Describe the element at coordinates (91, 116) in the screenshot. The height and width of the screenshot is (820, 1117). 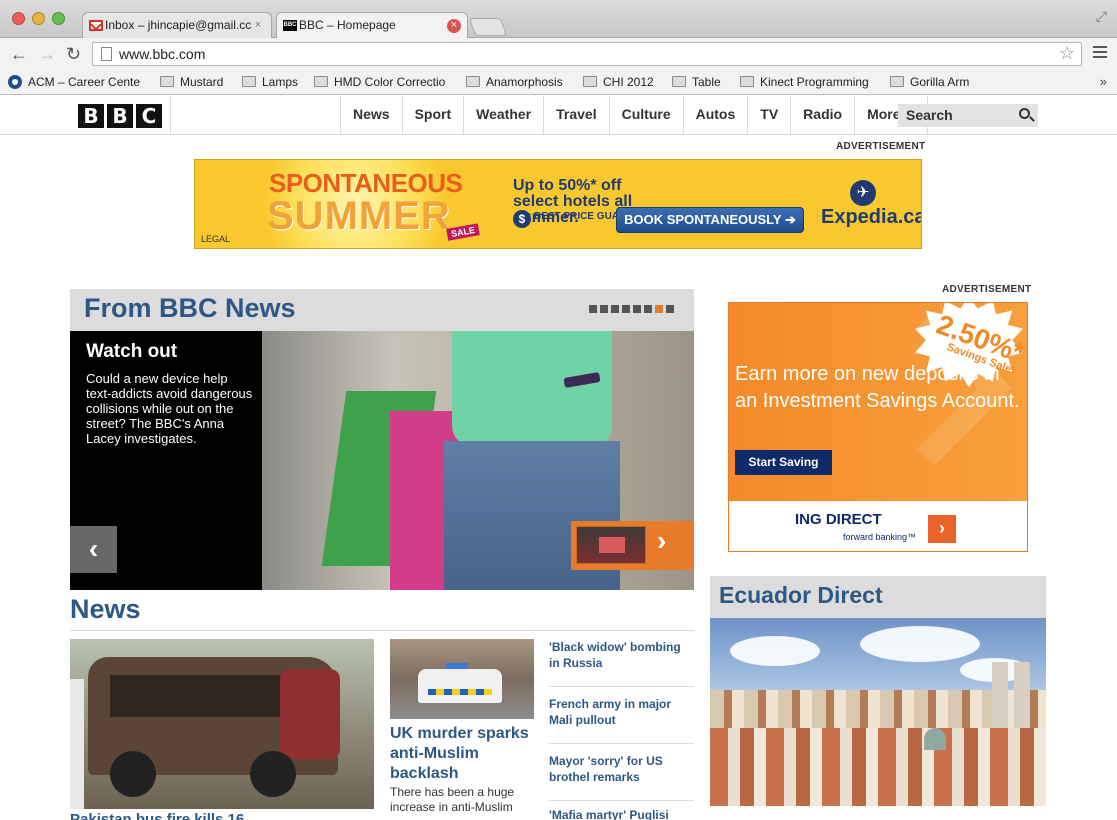
I see `logo-letter: B` at that location.